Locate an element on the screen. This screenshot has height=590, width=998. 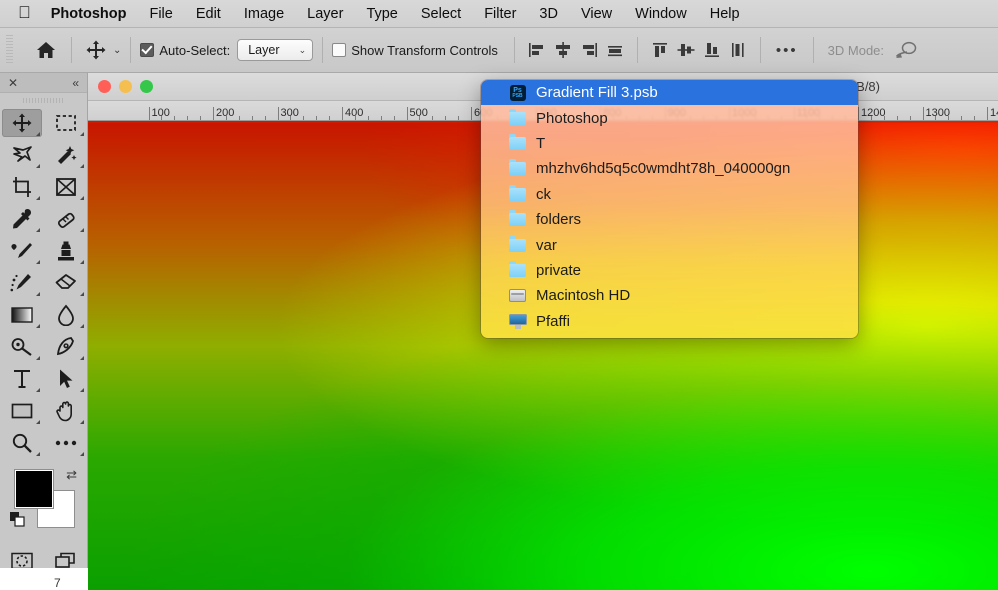
popup-menu-item: Ps PSB Gradient Fill 3.psb is located at coordinates (669, 93).